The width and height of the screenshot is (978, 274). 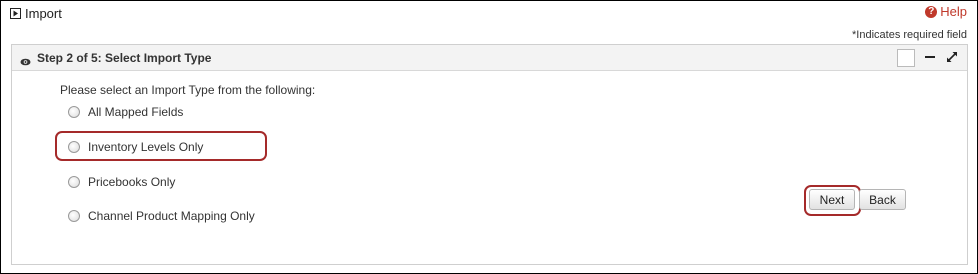 I want to click on option-label: Channel Product Mapping Only, so click(x=171, y=216).